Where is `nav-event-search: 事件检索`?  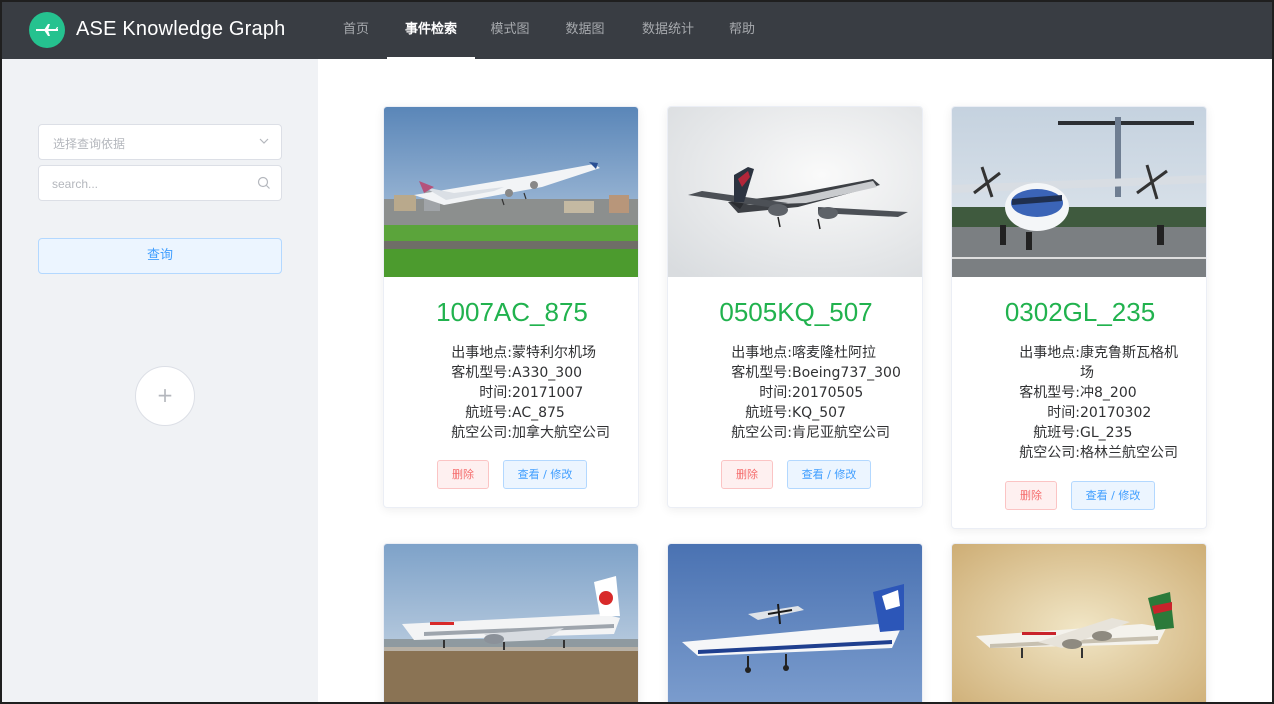
nav-event-search: 事件检索 is located at coordinates (431, 30).